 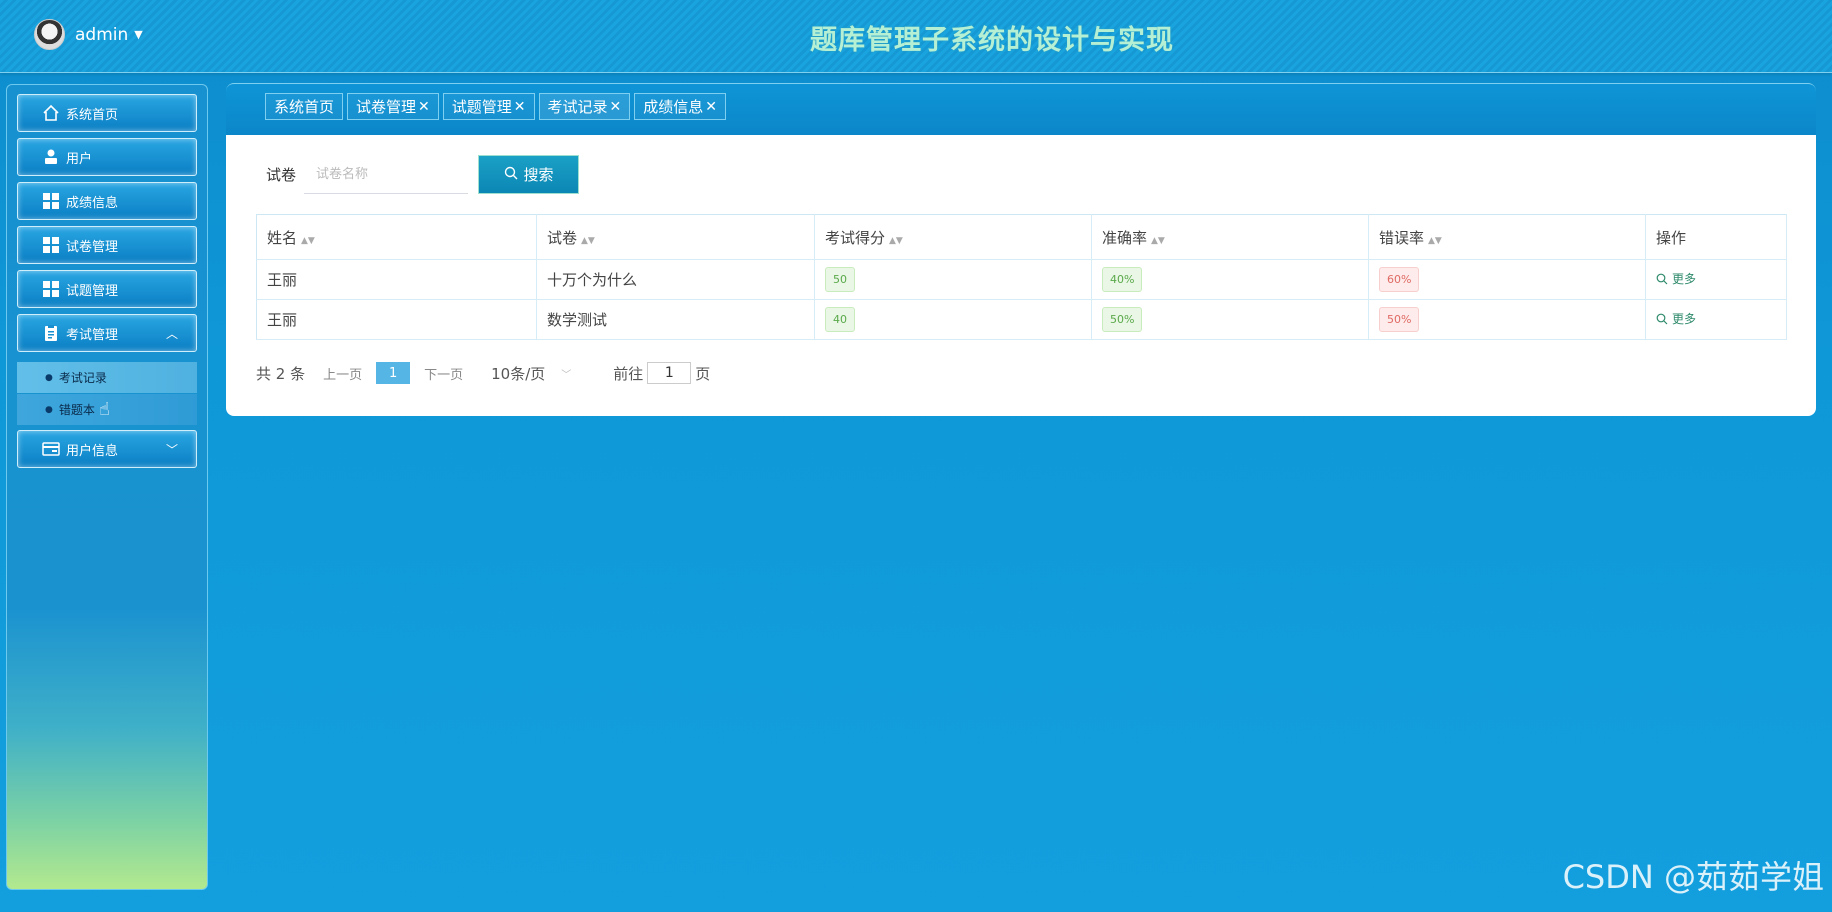 What do you see at coordinates (51, 333) in the screenshot?
I see `clipboard-icon` at bounding box center [51, 333].